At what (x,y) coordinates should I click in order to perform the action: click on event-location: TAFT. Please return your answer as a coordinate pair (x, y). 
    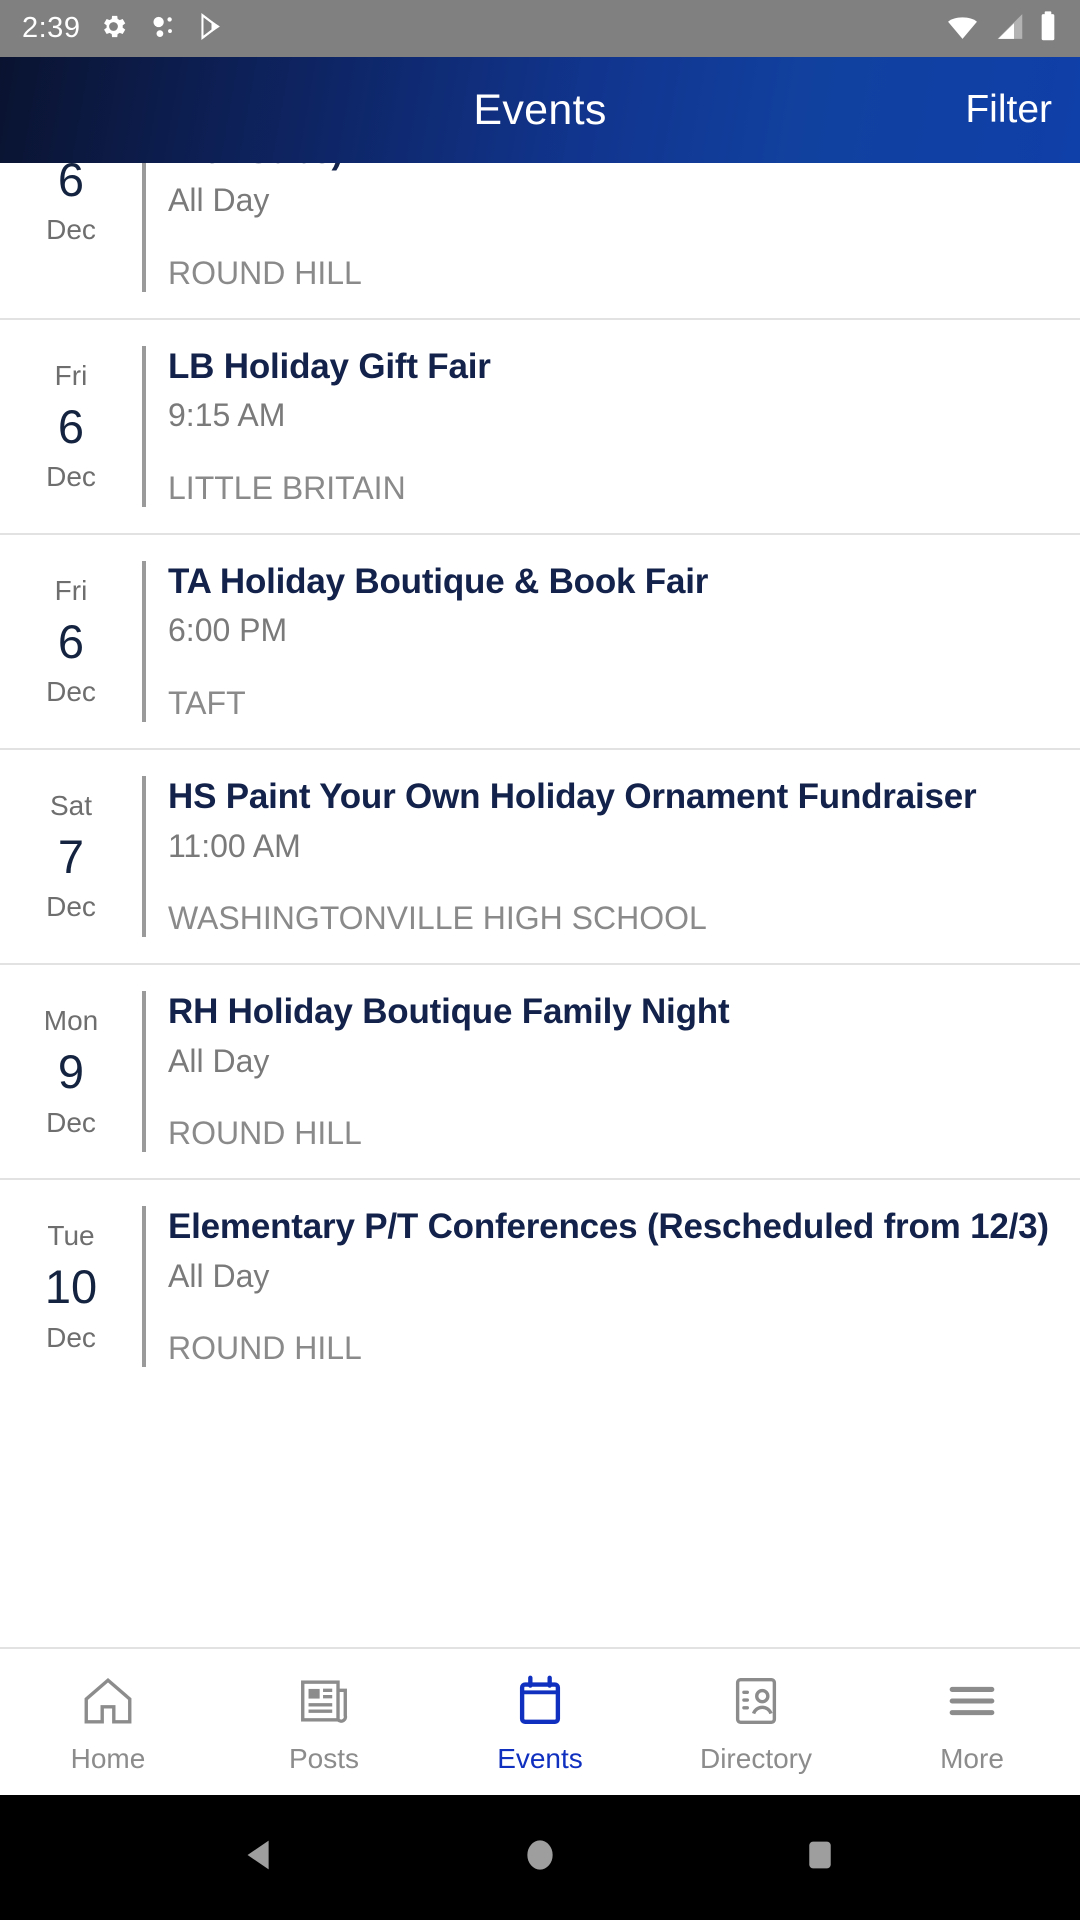
    Looking at the image, I should click on (207, 702).